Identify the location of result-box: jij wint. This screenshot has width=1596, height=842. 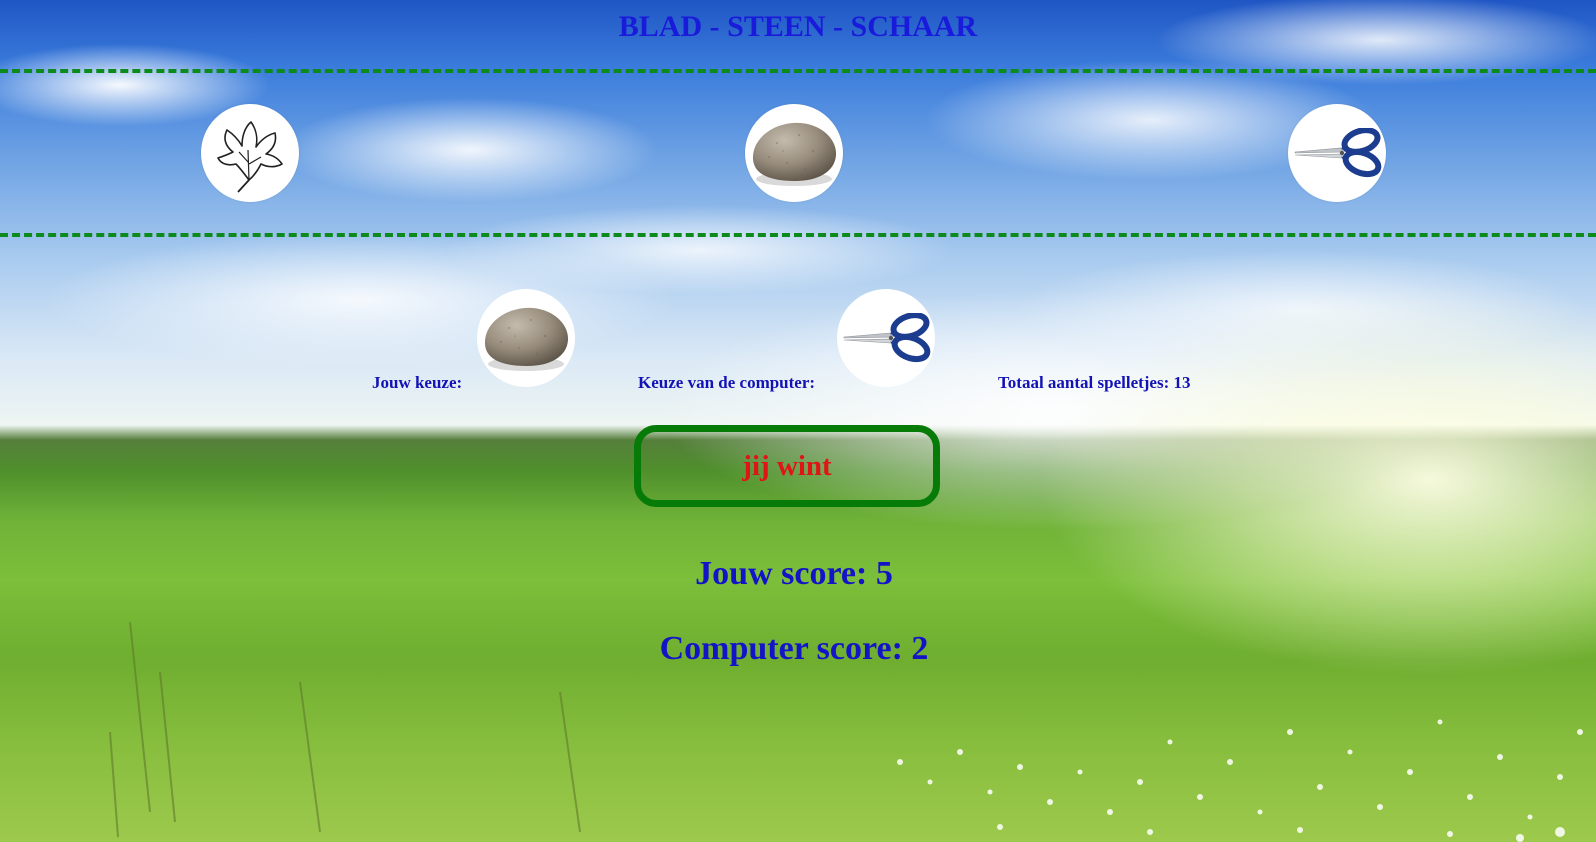
(787, 466).